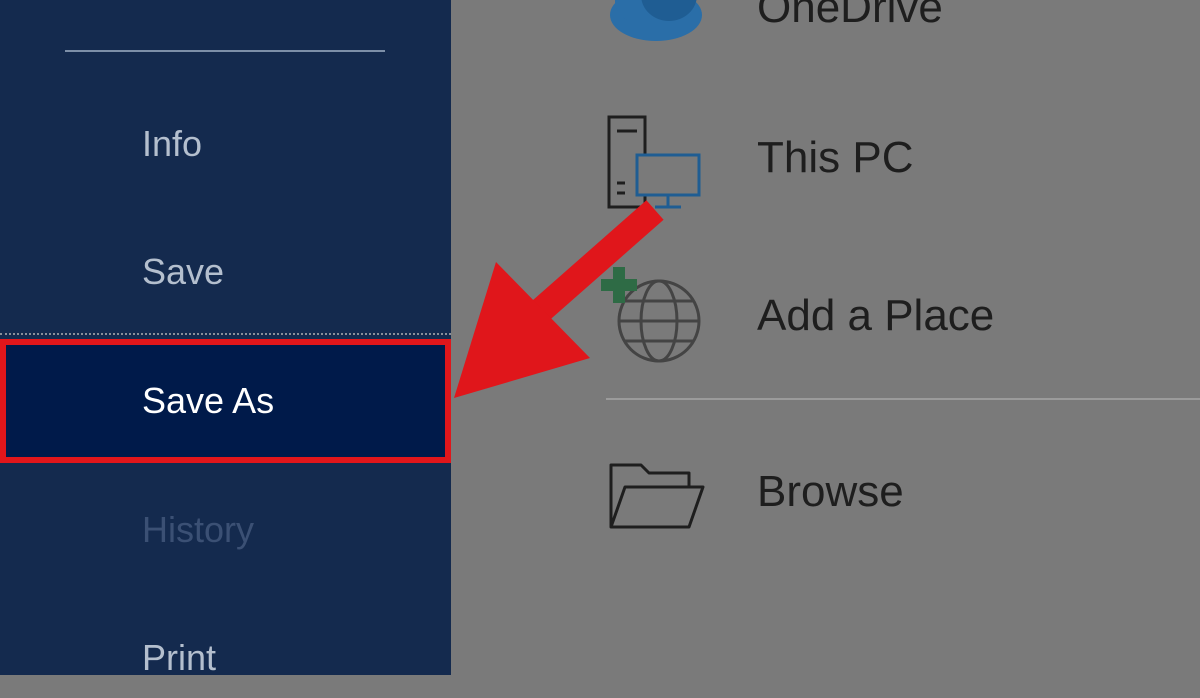 The image size is (1200, 698). I want to click on location-label: Add a Place, so click(876, 315).